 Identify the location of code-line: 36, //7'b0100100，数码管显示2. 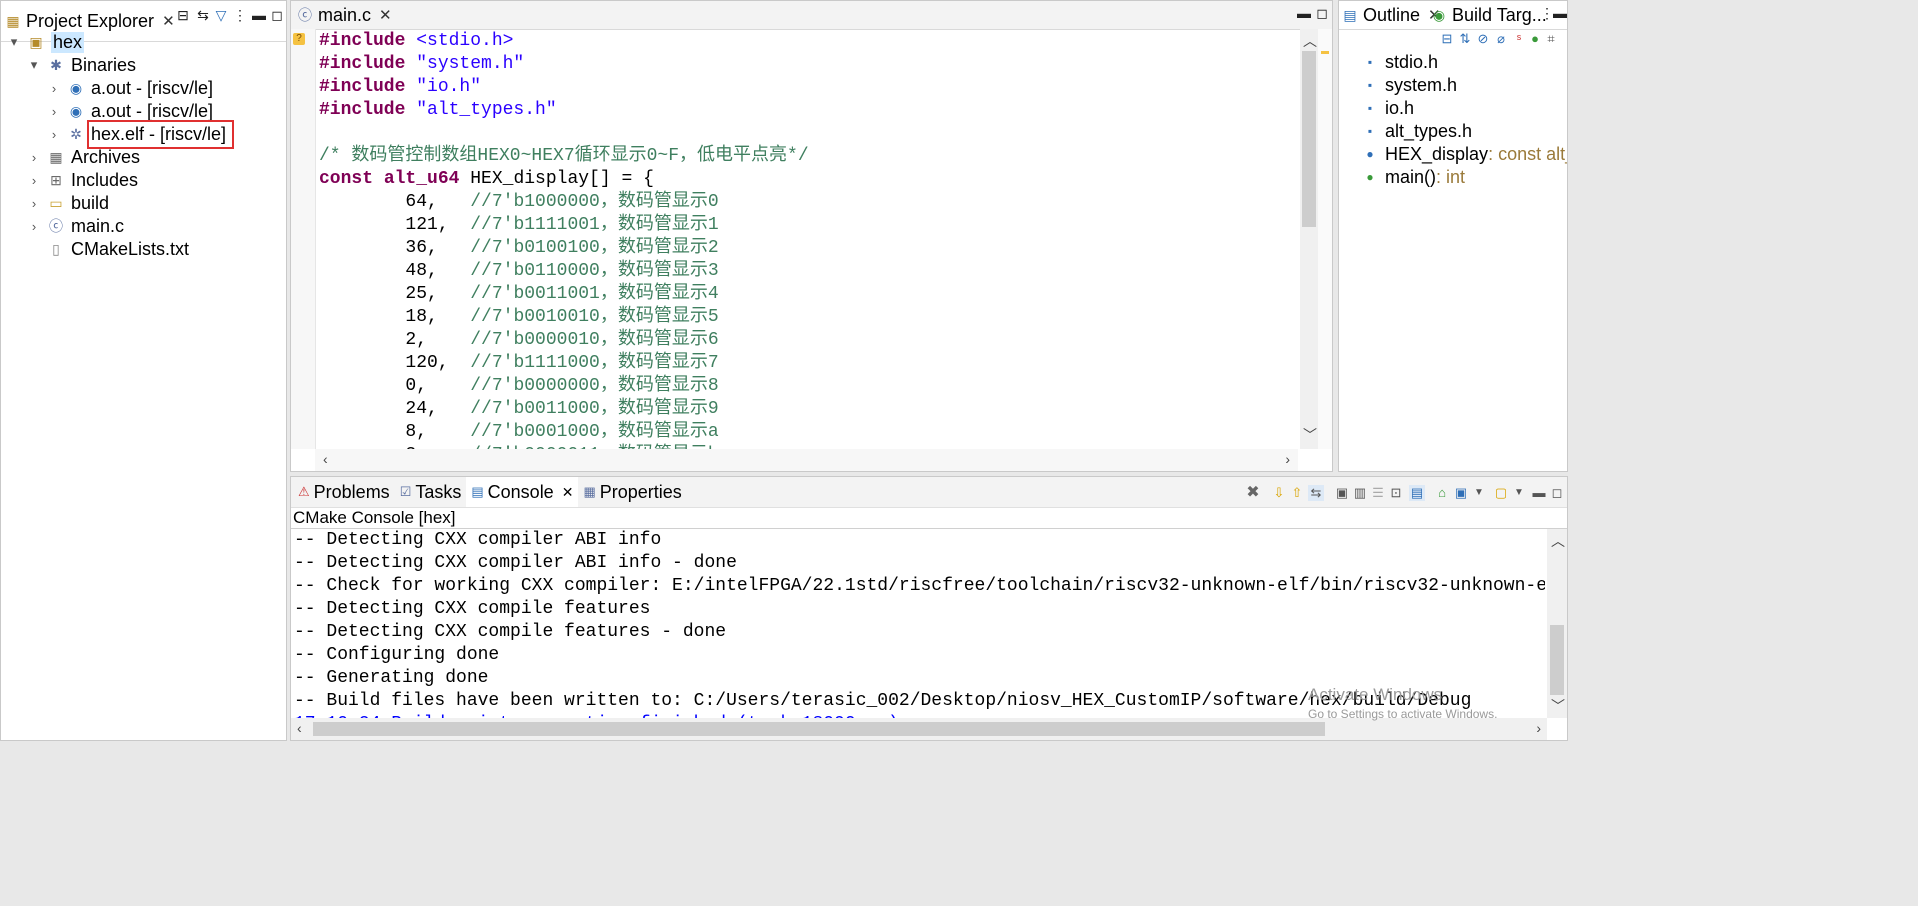
(808, 248).